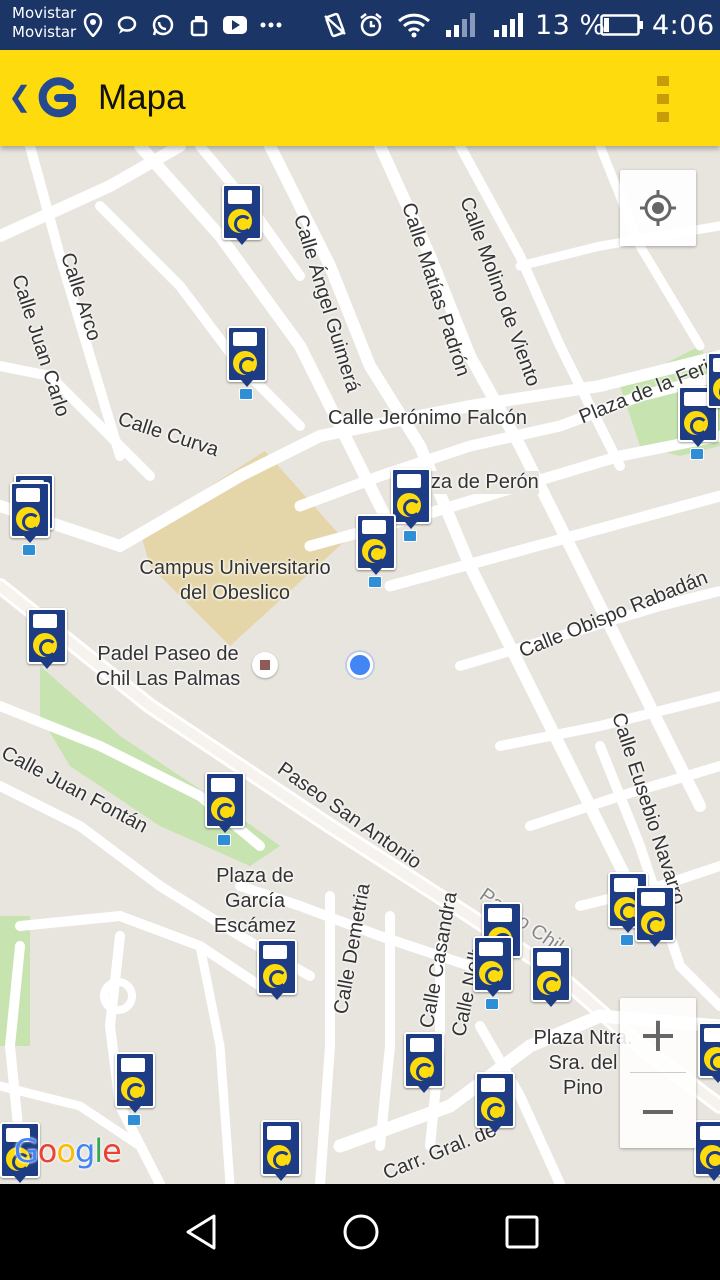 This screenshot has width=720, height=1280. Describe the element at coordinates (235, 580) in the screenshot. I see `place-label-campus: Campus Universitario del Obeslico` at that location.